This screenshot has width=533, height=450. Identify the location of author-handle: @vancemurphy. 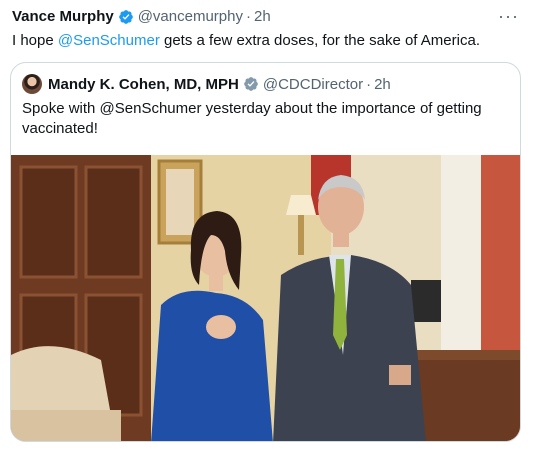
(190, 16).